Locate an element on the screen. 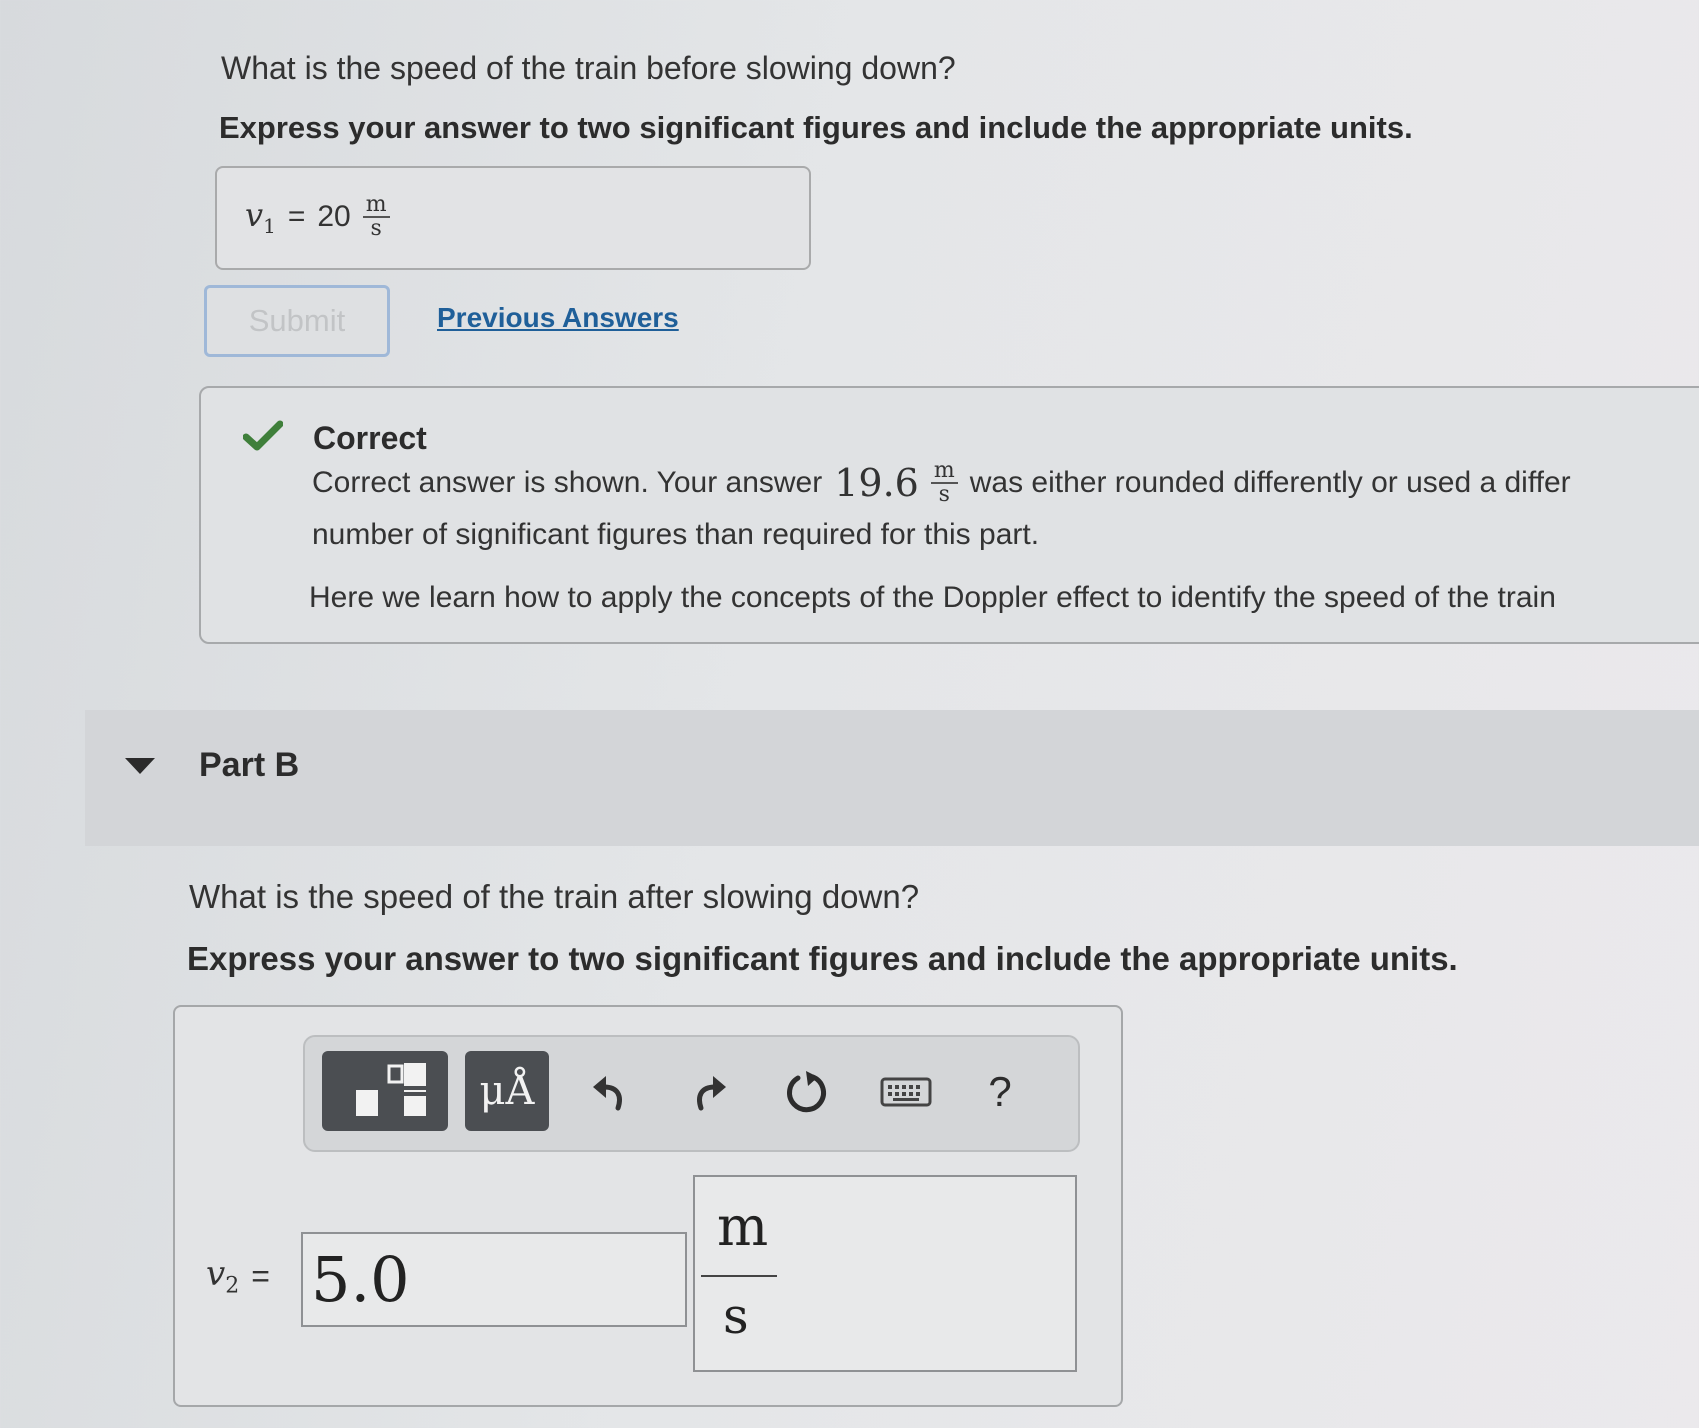 Image resolution: width=1699 pixels, height=1428 pixels. math-toolbar: μÅ ? is located at coordinates (691, 1093).